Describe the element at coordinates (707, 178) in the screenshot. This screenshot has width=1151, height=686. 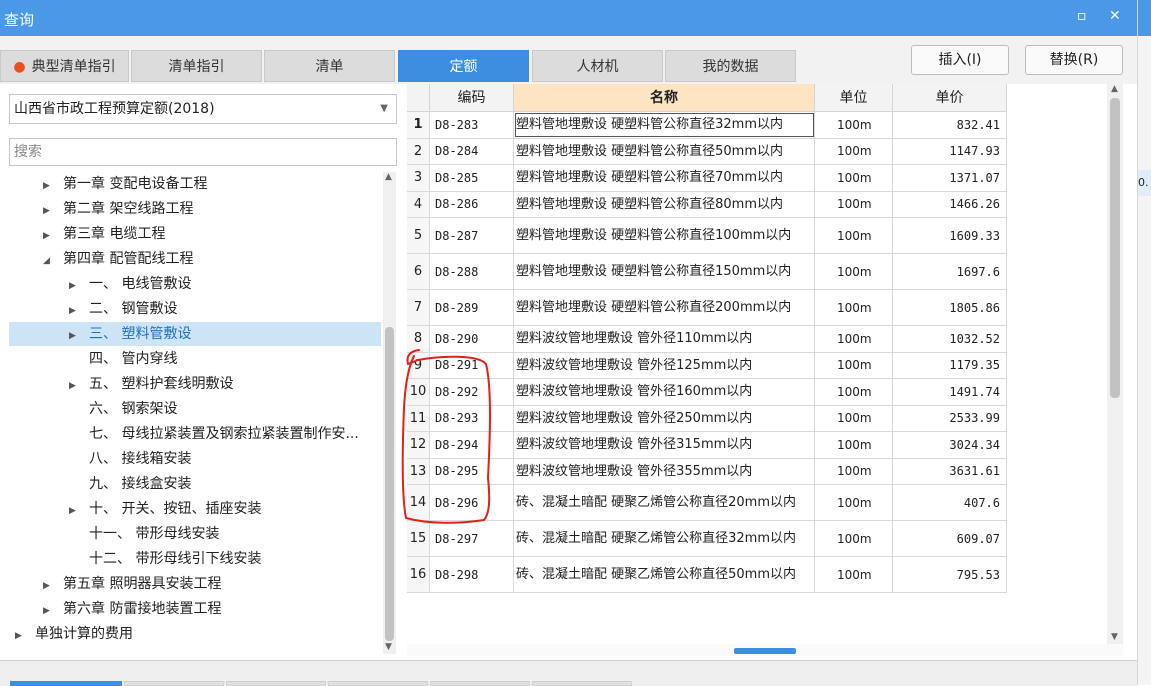
I see `table-row: 3 D8-285 塑料管地埋敷设 硬塑料管公称直径70mm以内 100m 1371.07` at that location.